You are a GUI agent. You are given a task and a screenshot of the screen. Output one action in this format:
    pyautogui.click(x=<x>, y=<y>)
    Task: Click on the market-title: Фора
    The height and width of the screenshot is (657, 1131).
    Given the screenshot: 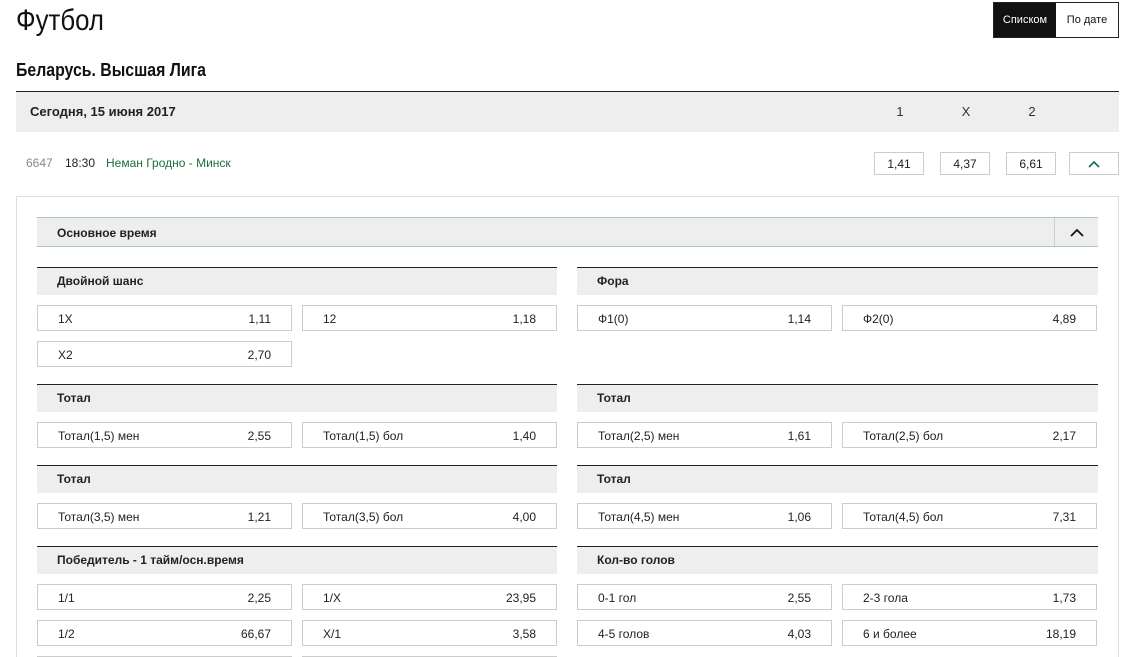 What is the action you would take?
    pyautogui.click(x=613, y=281)
    